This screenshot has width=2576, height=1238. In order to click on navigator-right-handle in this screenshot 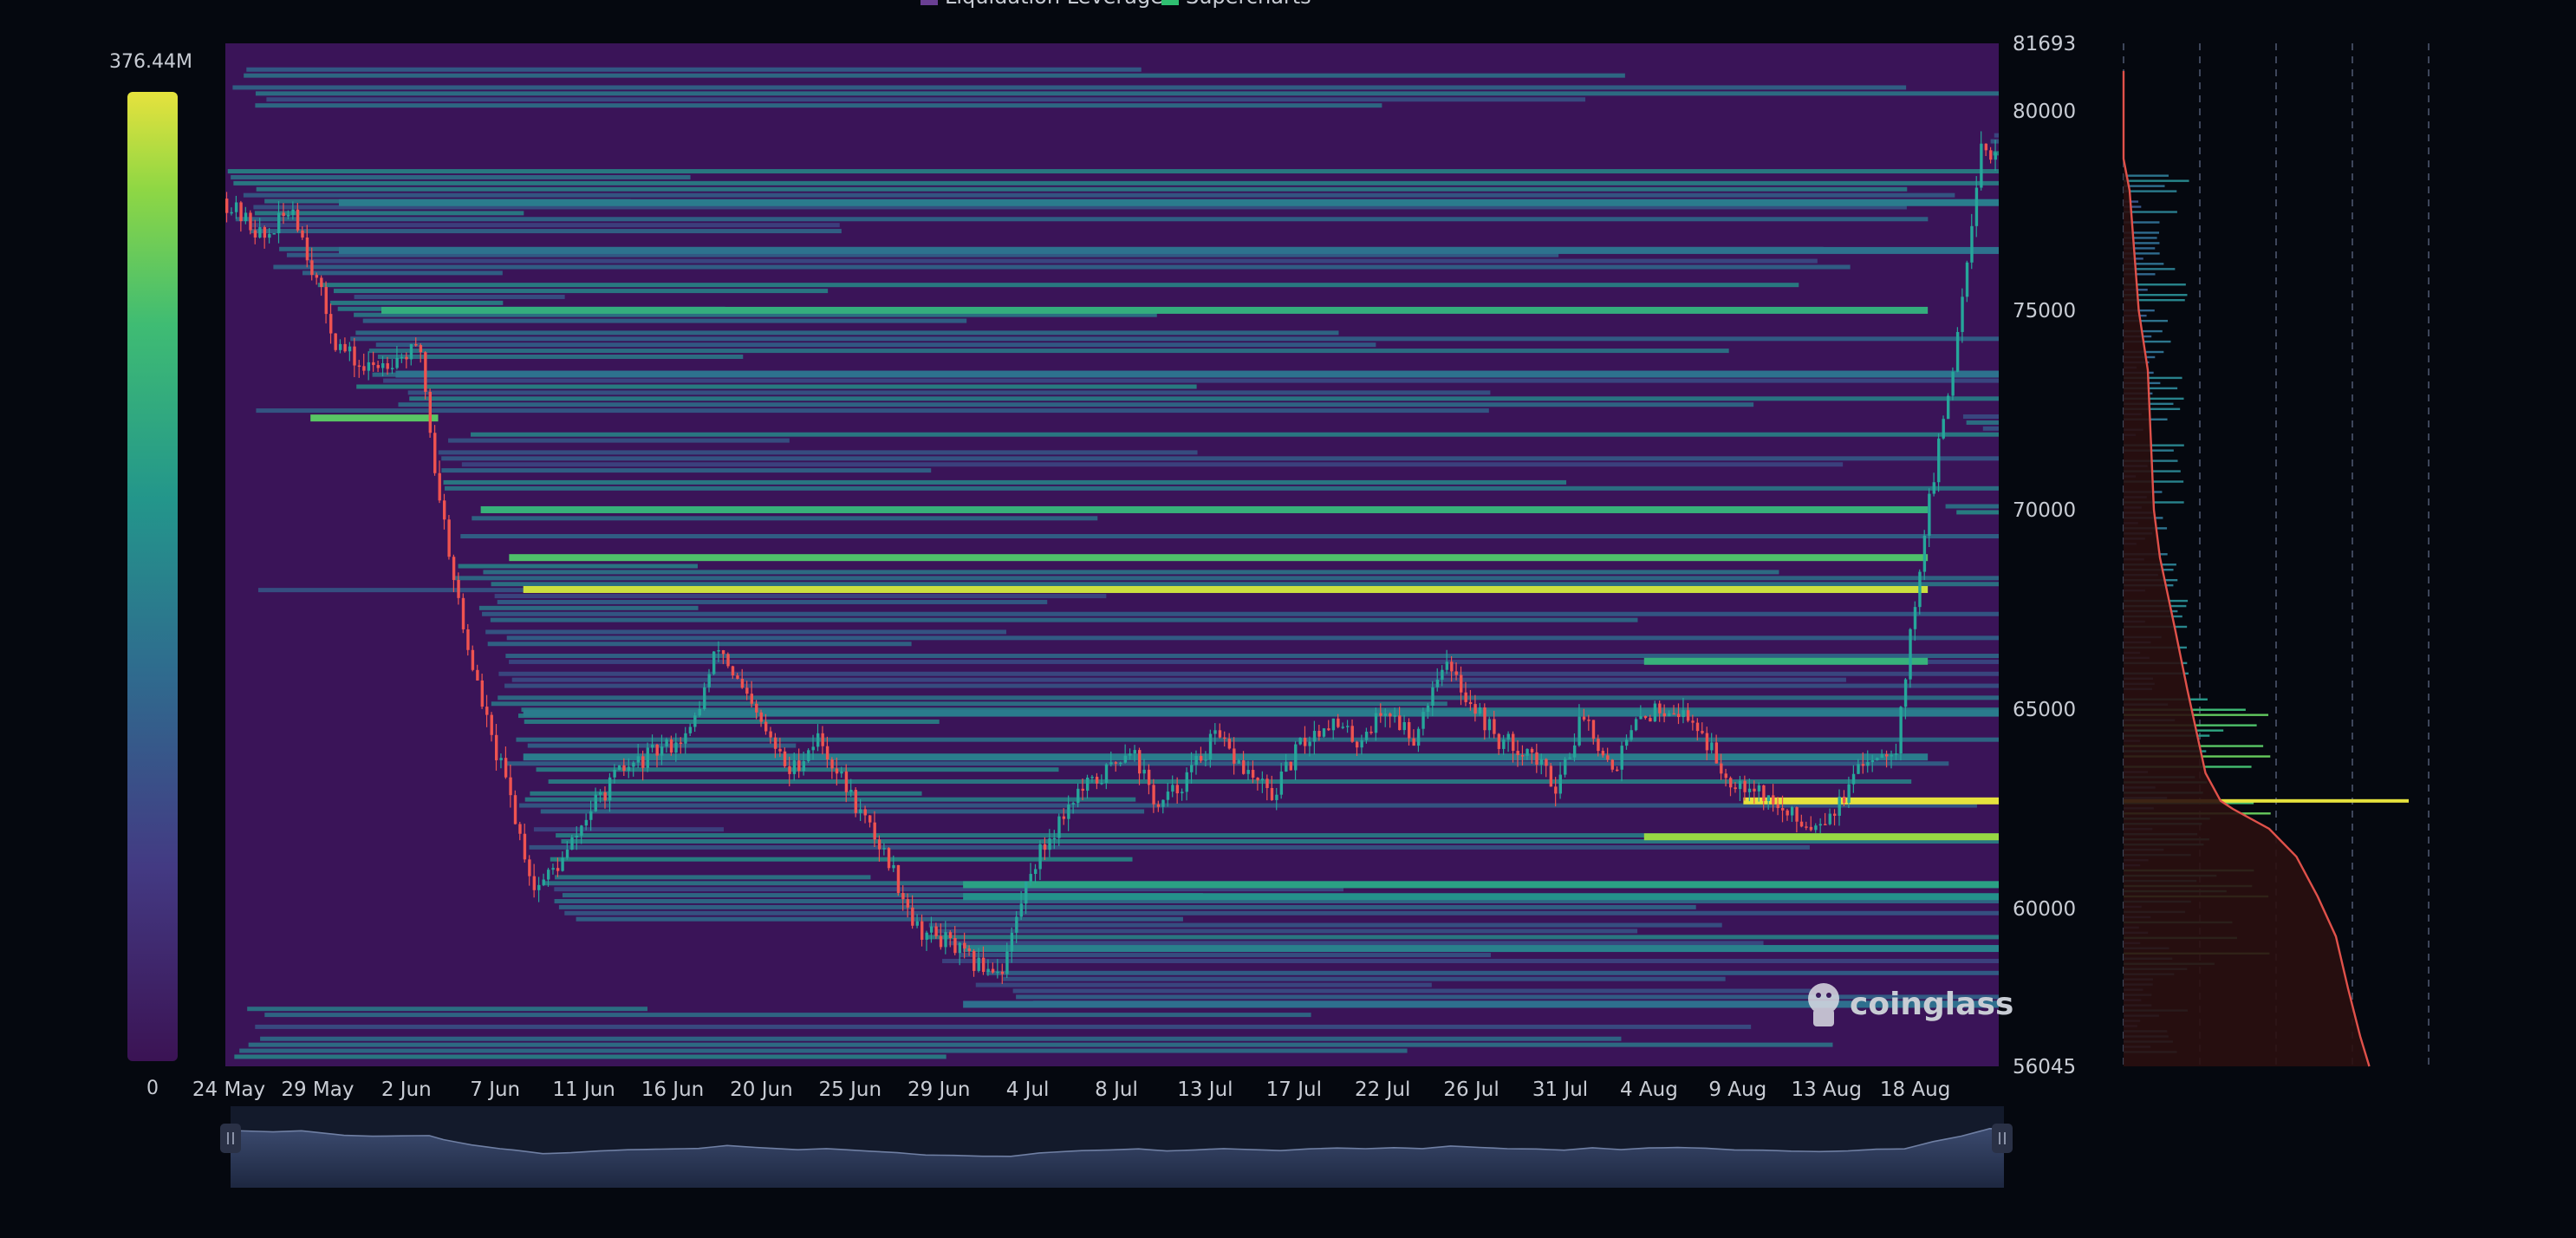, I will do `click(2002, 1138)`.